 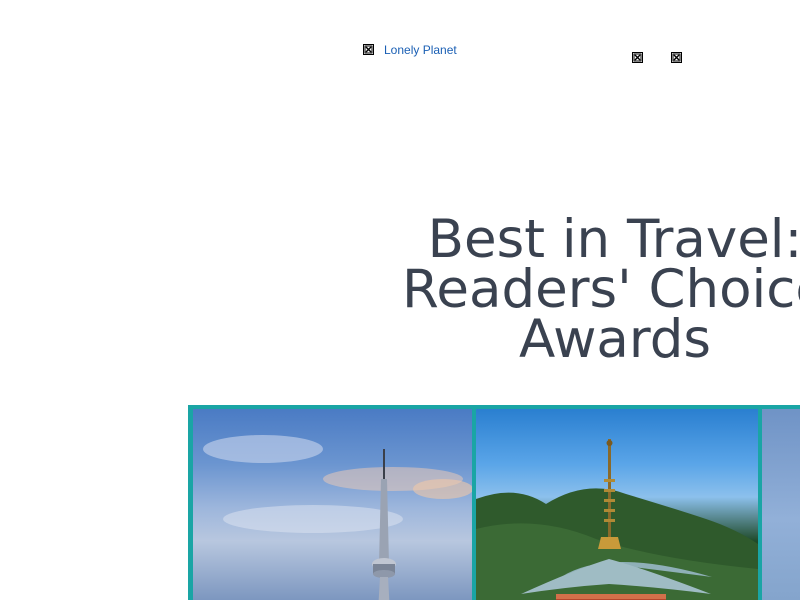 I want to click on toronto-skyline-image, so click(x=337, y=517).